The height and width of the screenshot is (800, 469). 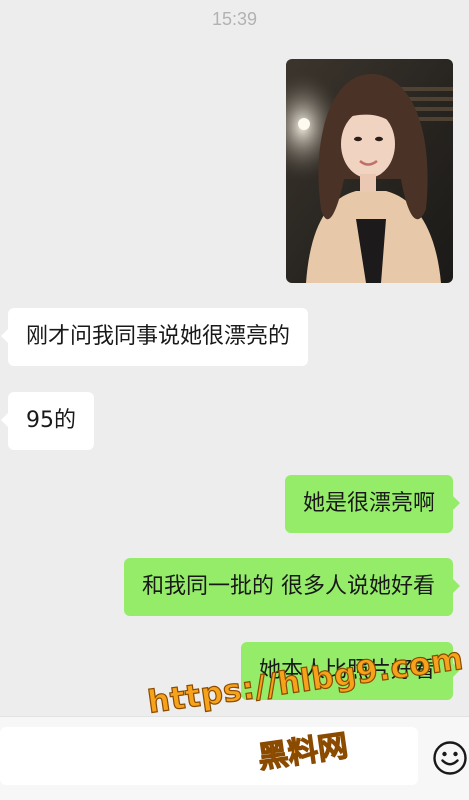 I want to click on sent-photo, so click(x=369, y=171).